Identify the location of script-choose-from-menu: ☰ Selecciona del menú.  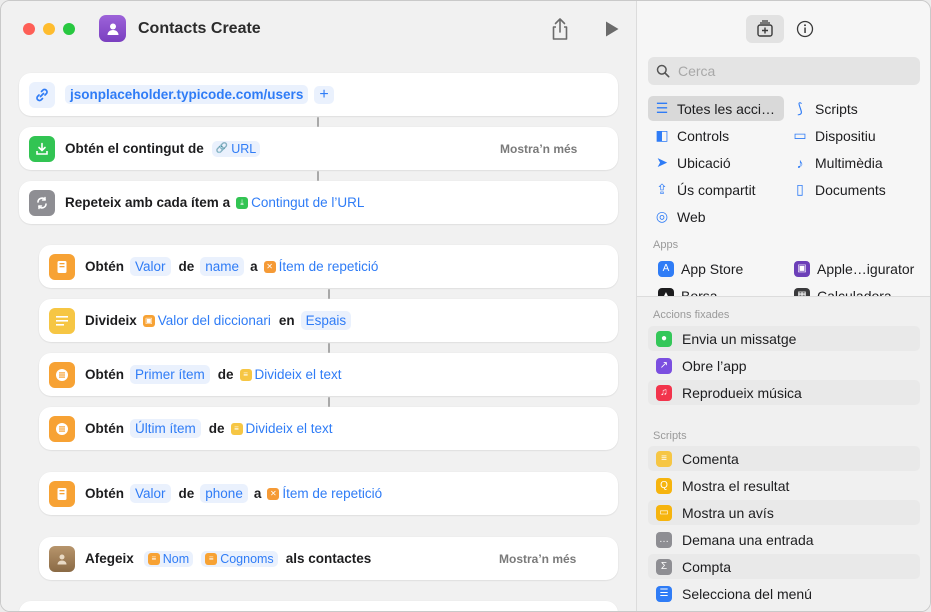
(784, 593).